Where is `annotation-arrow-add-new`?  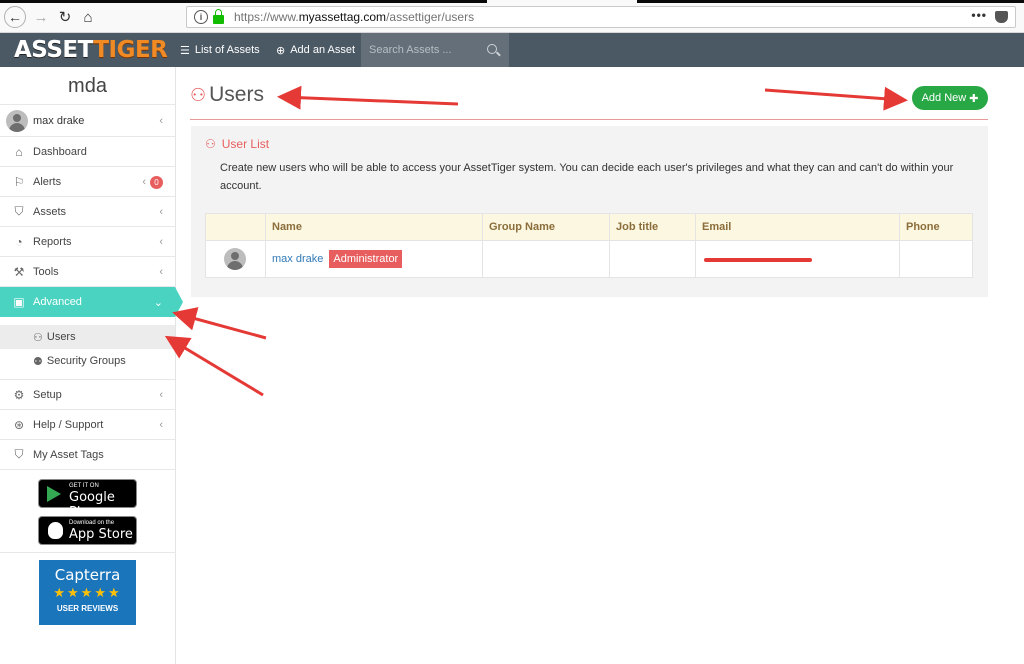
annotation-arrow-add-new is located at coordinates (836, 98).